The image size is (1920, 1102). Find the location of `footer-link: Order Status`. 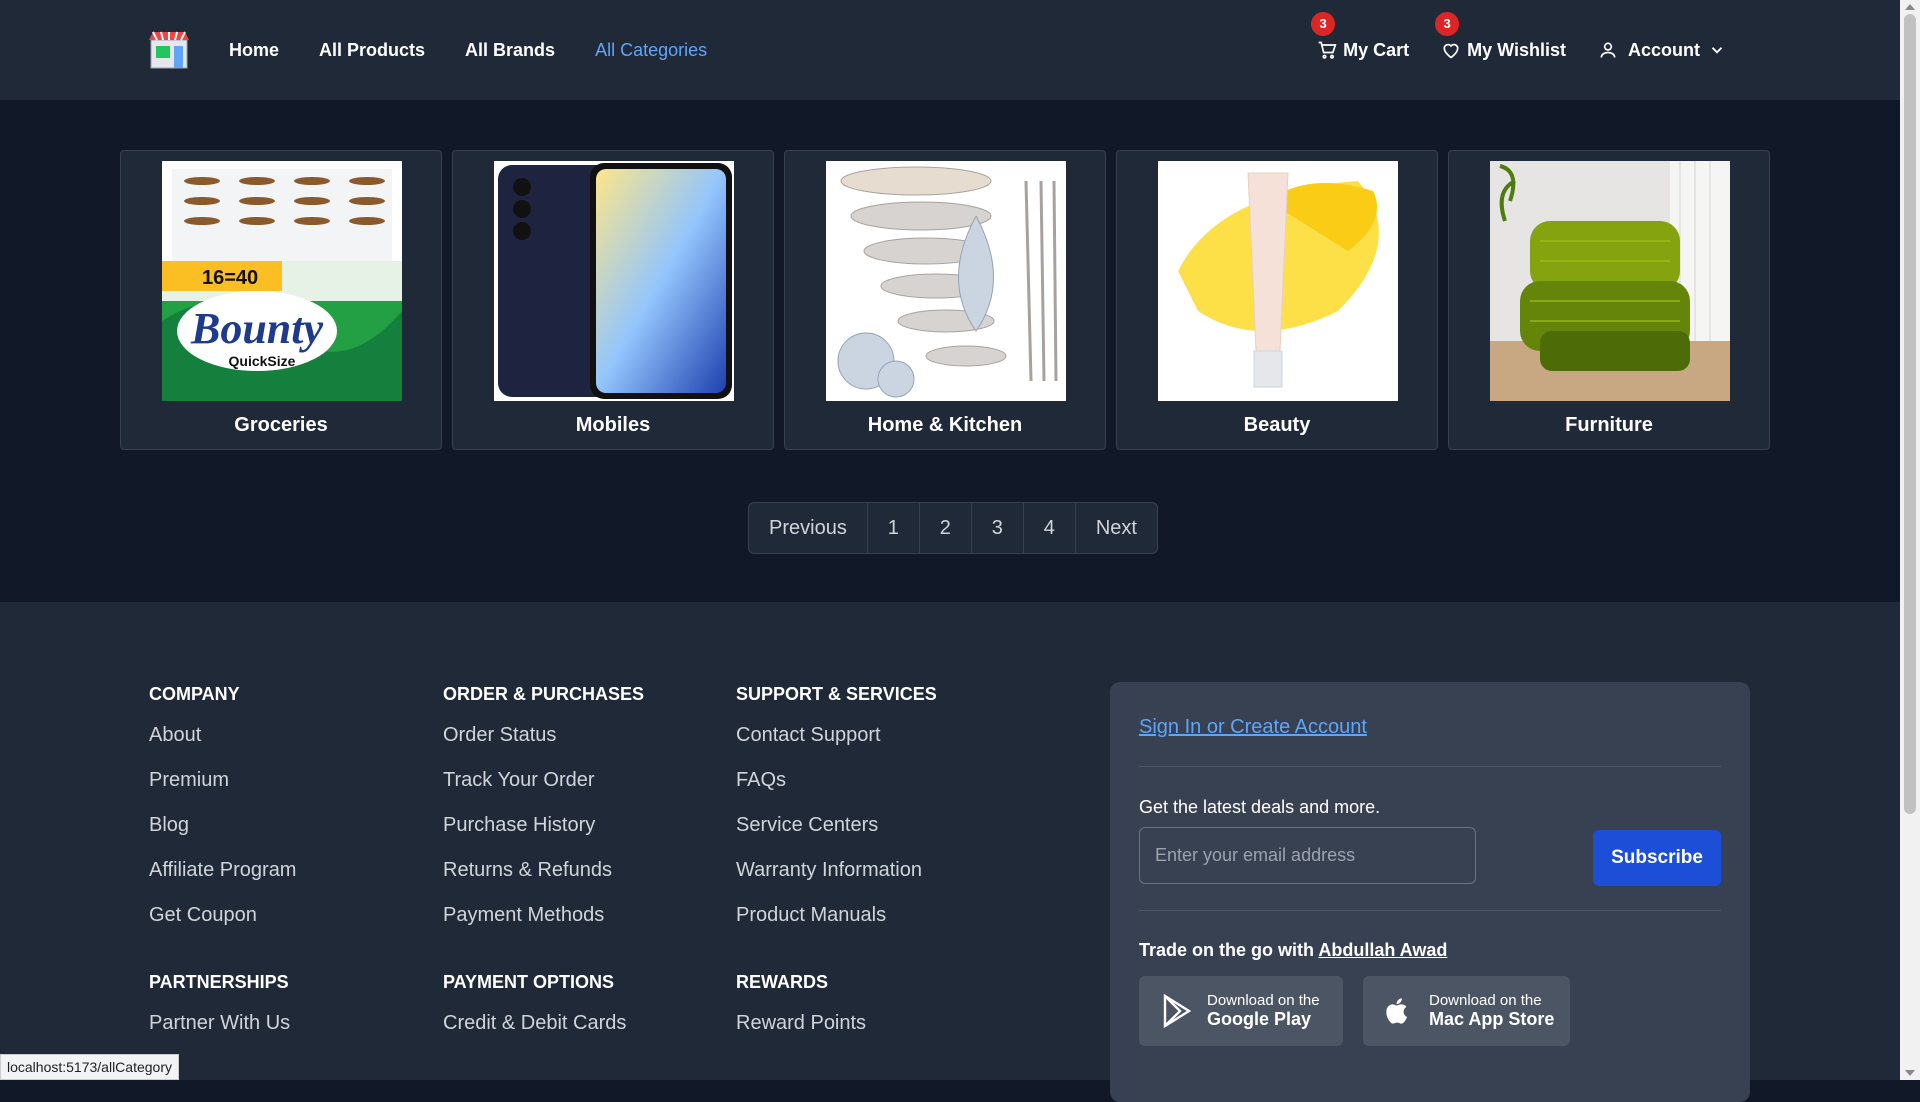

footer-link: Order Status is located at coordinates (543, 746).